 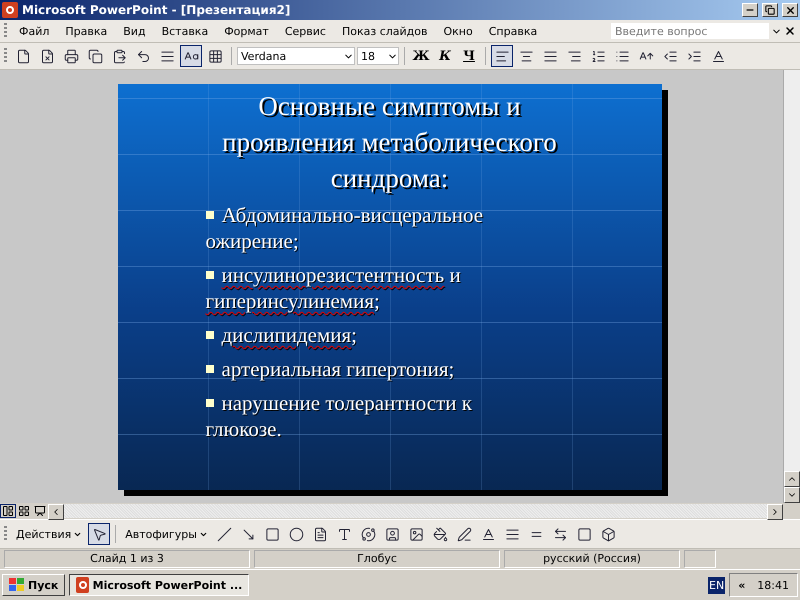 I want to click on window-title: Microsoft PowerPoint - [Презентация2], so click(x=157, y=10).